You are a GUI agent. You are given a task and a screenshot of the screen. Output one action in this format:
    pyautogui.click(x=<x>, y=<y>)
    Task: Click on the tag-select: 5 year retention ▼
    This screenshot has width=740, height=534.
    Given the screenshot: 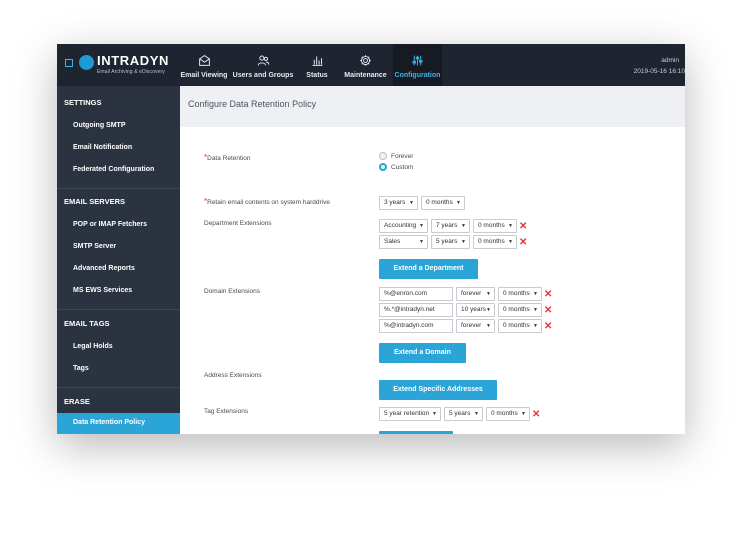 What is the action you would take?
    pyautogui.click(x=410, y=414)
    